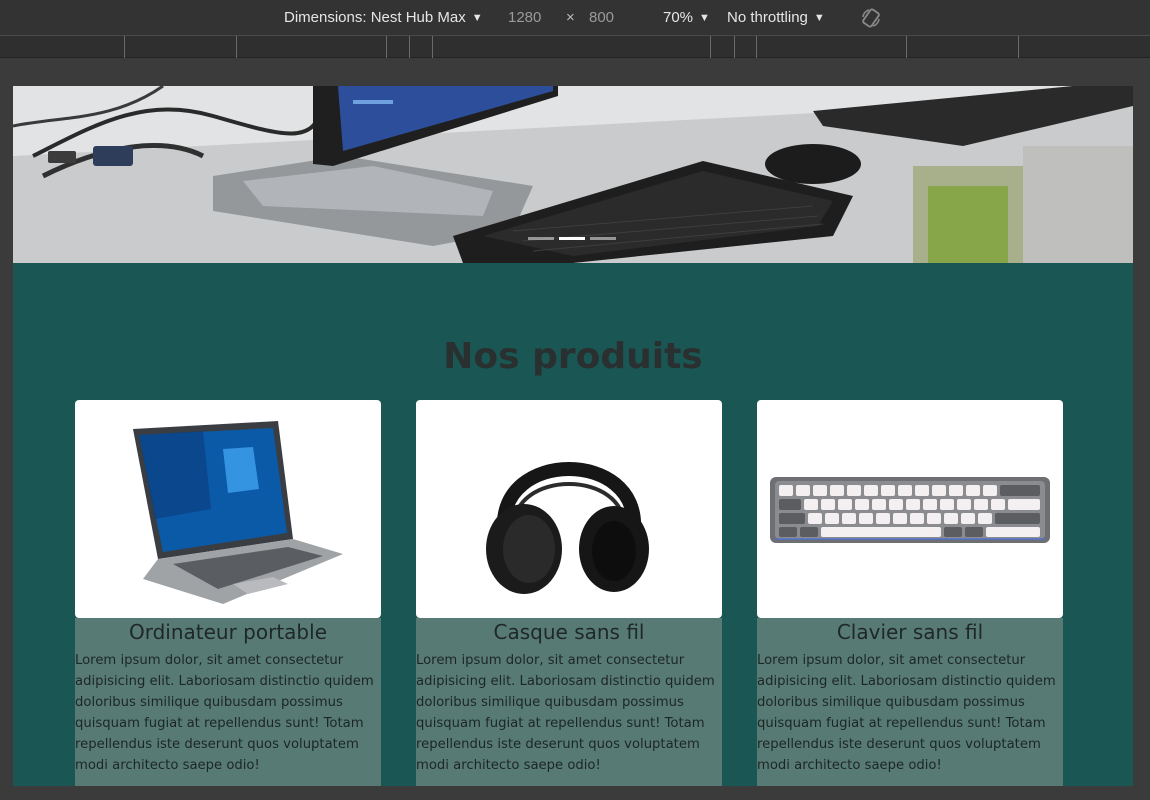  I want to click on headphones-image, so click(567, 528).